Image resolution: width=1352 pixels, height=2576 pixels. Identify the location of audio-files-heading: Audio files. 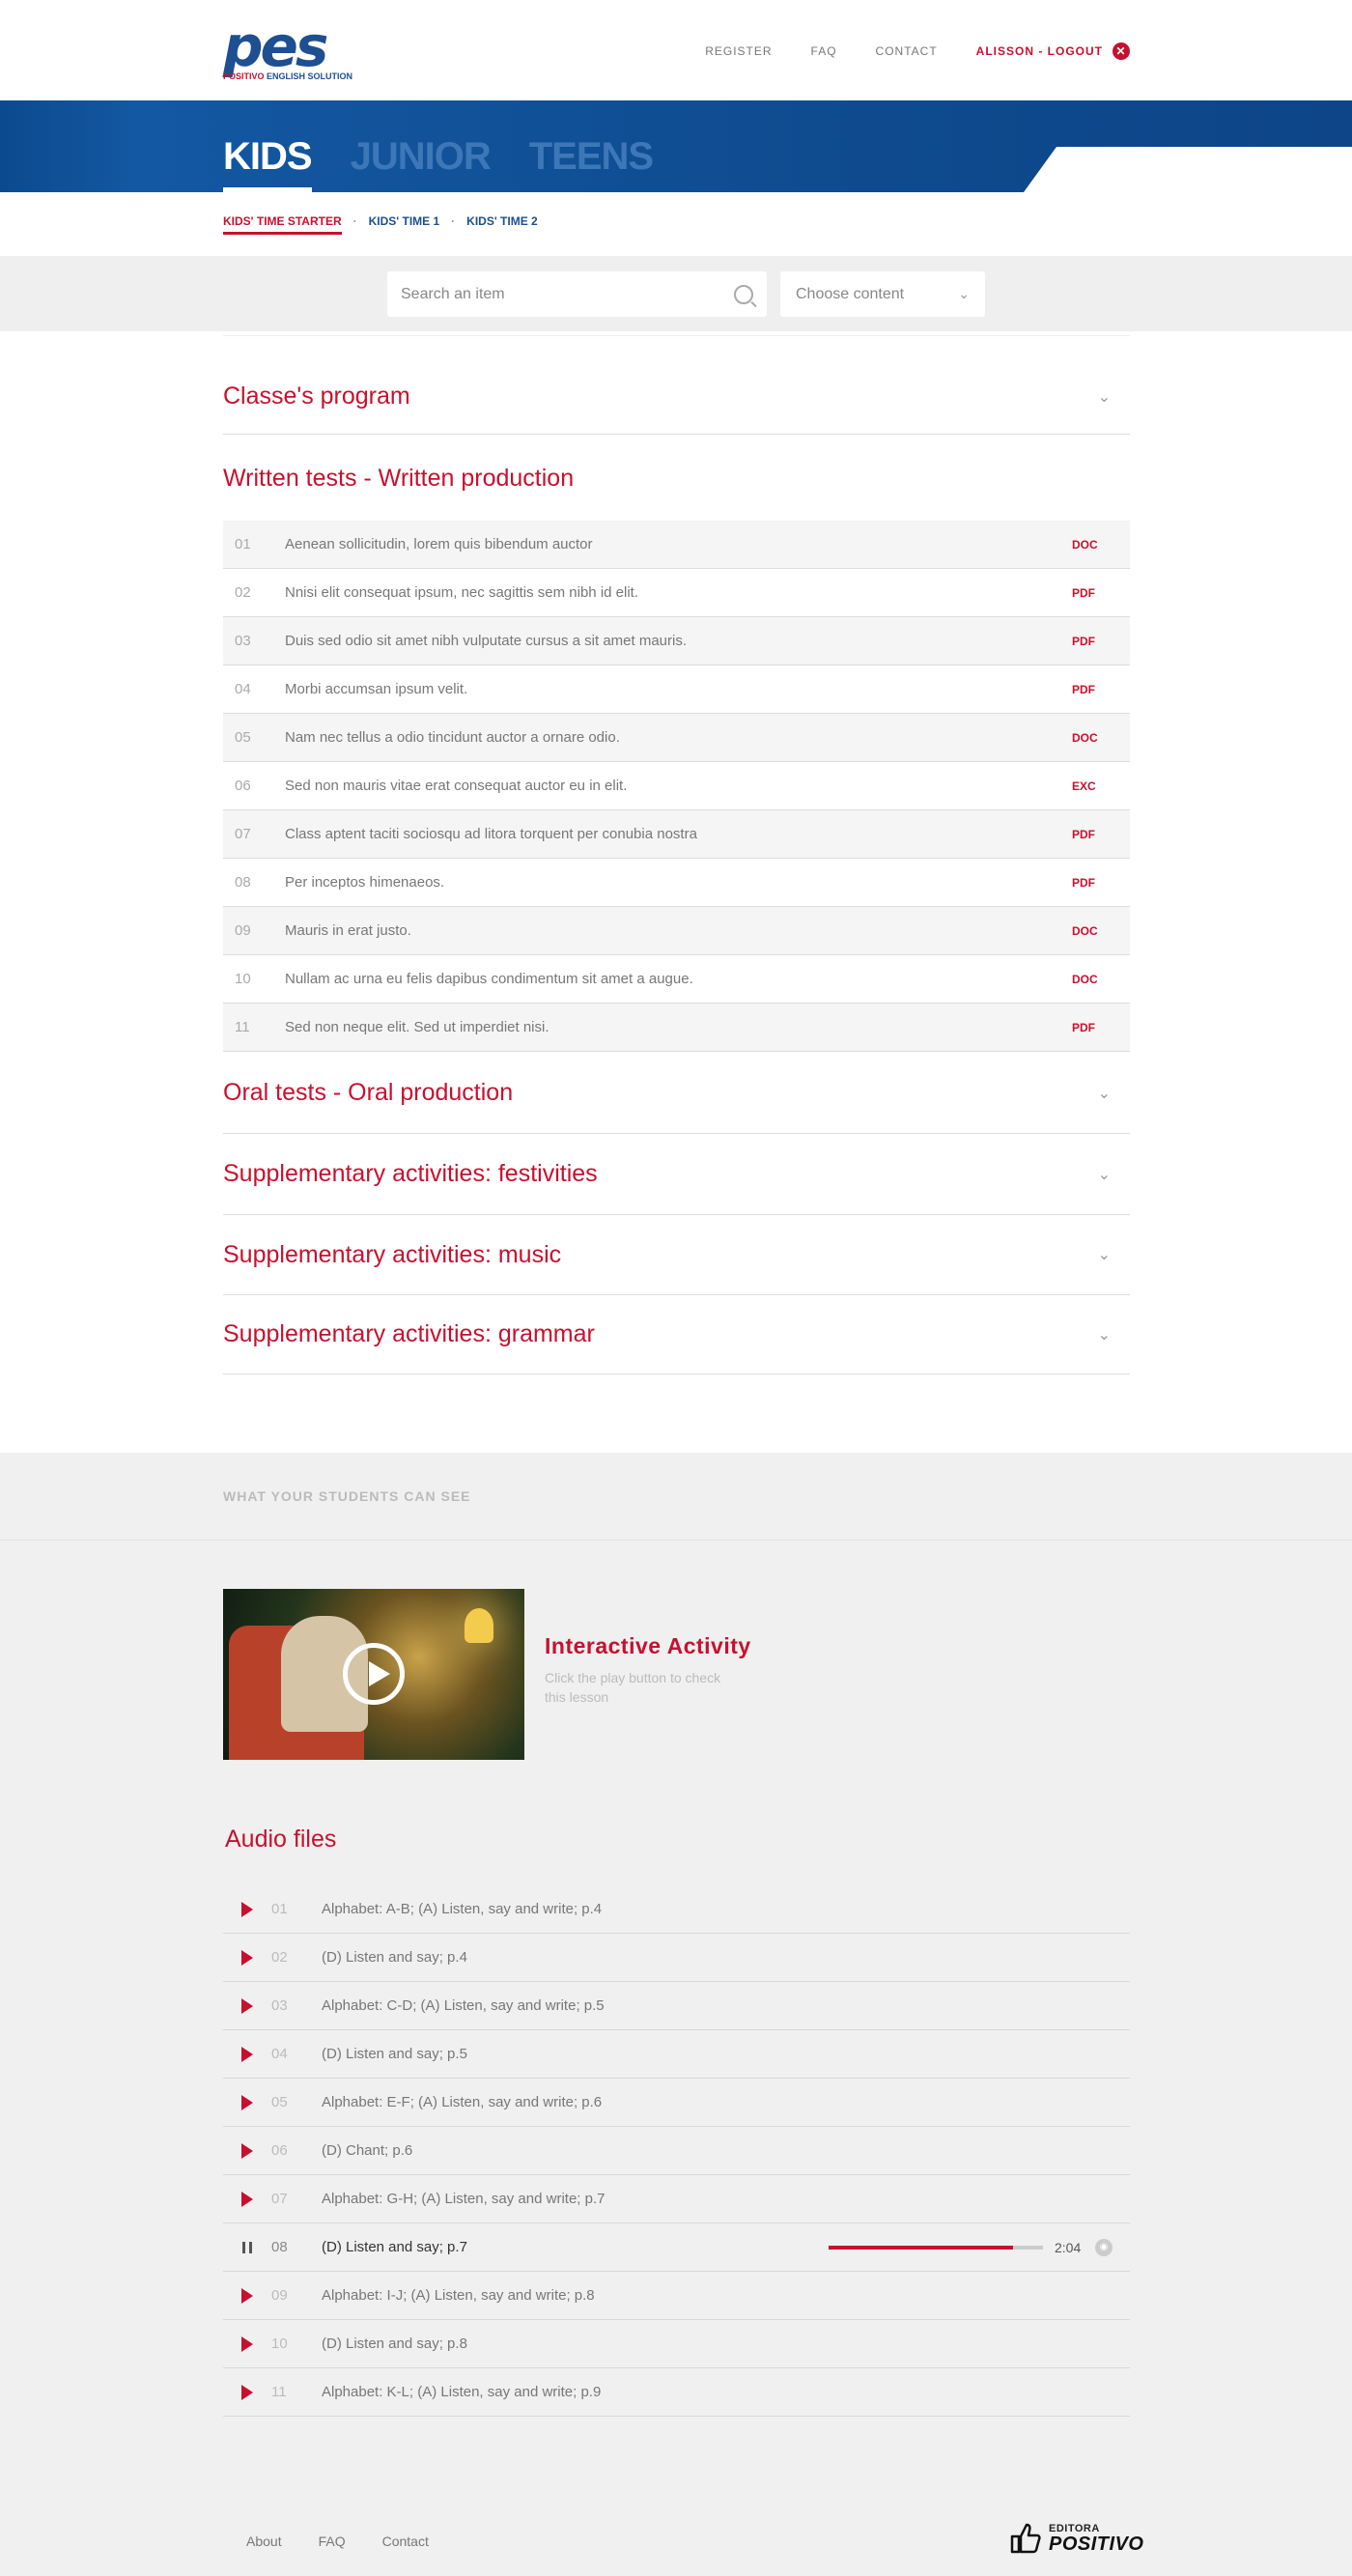
(281, 1839).